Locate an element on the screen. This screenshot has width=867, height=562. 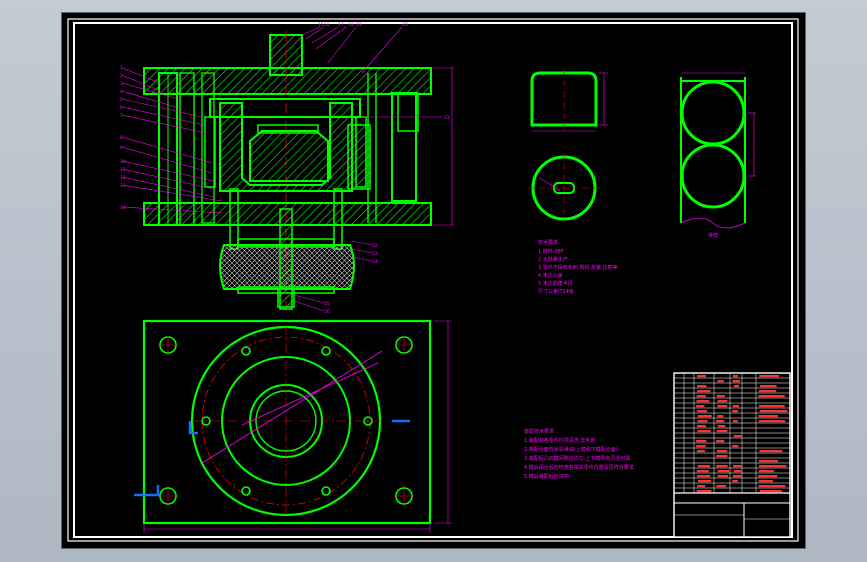
svg-text: 25 is located at coordinates (327, 304).